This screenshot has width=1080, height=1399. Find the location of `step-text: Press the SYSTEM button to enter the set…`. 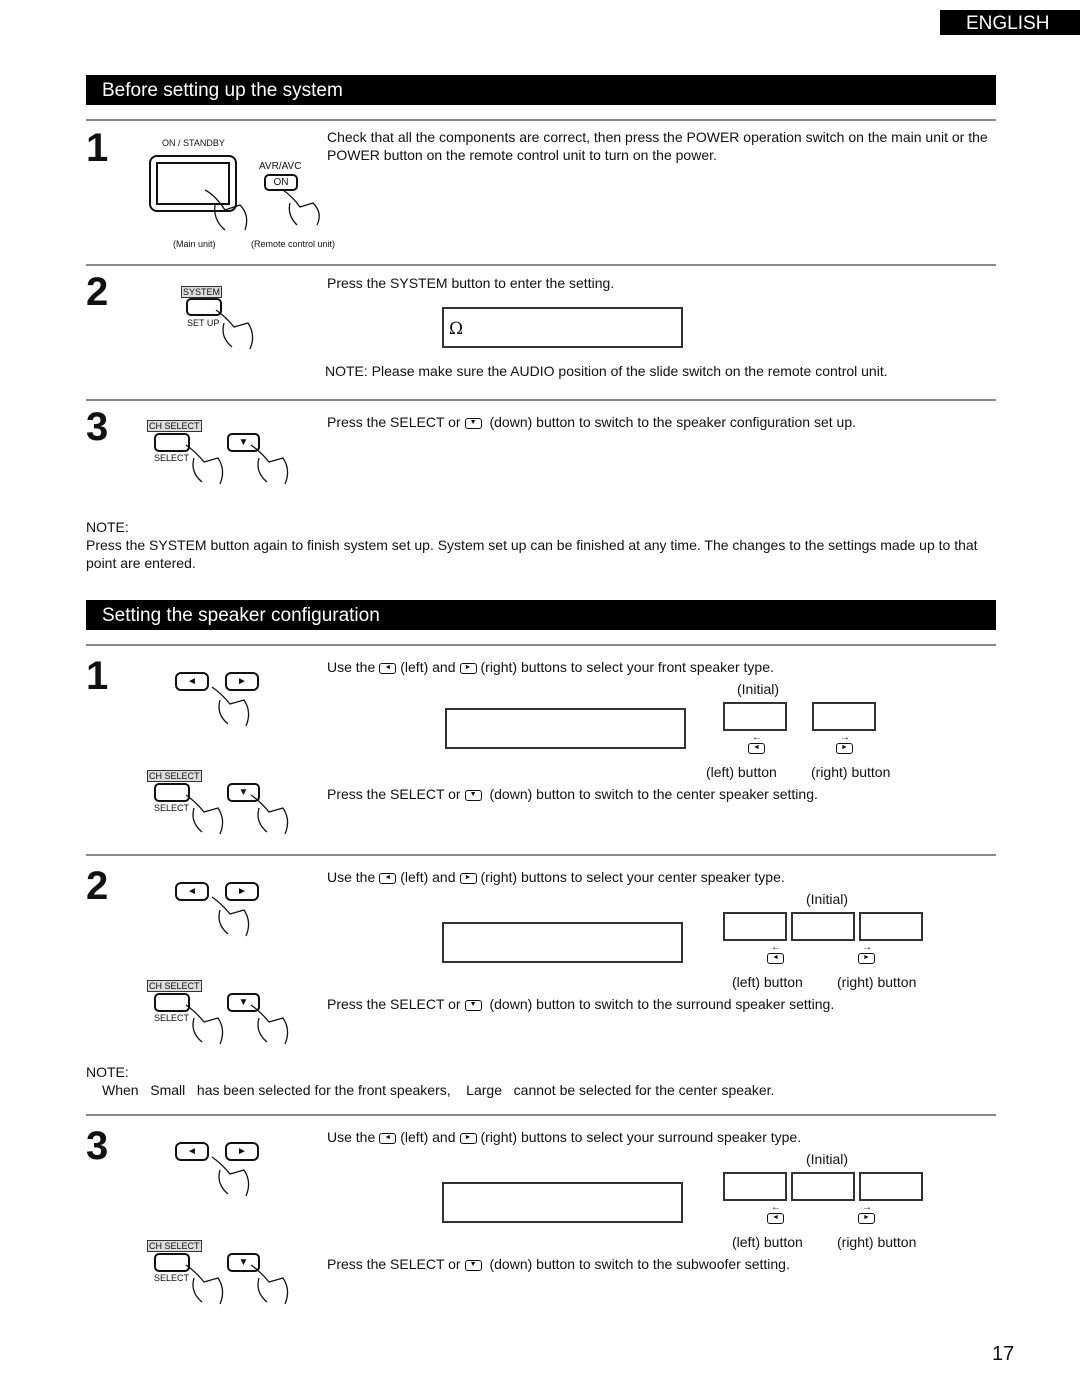

step-text: Press the SYSTEM button to enter the set… is located at coordinates (471, 283).